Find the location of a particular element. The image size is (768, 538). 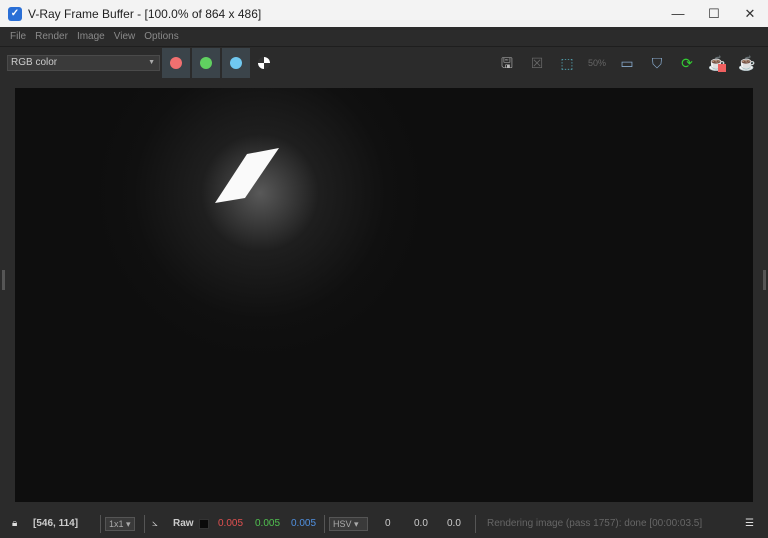

channel-select-value: RGB color is located at coordinates (34, 62).